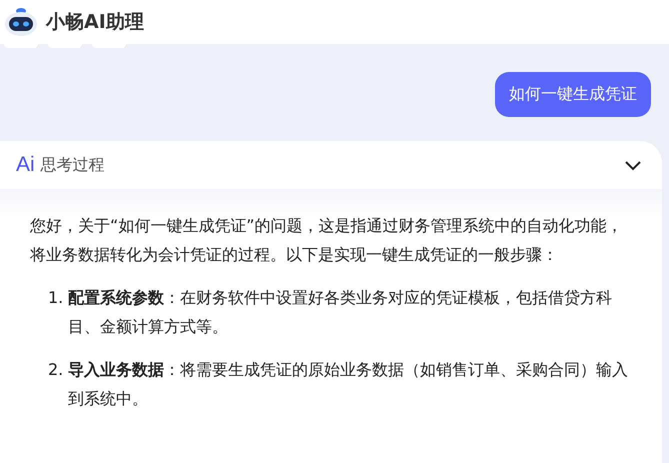  I want to click on step-number: 1., so click(56, 298).